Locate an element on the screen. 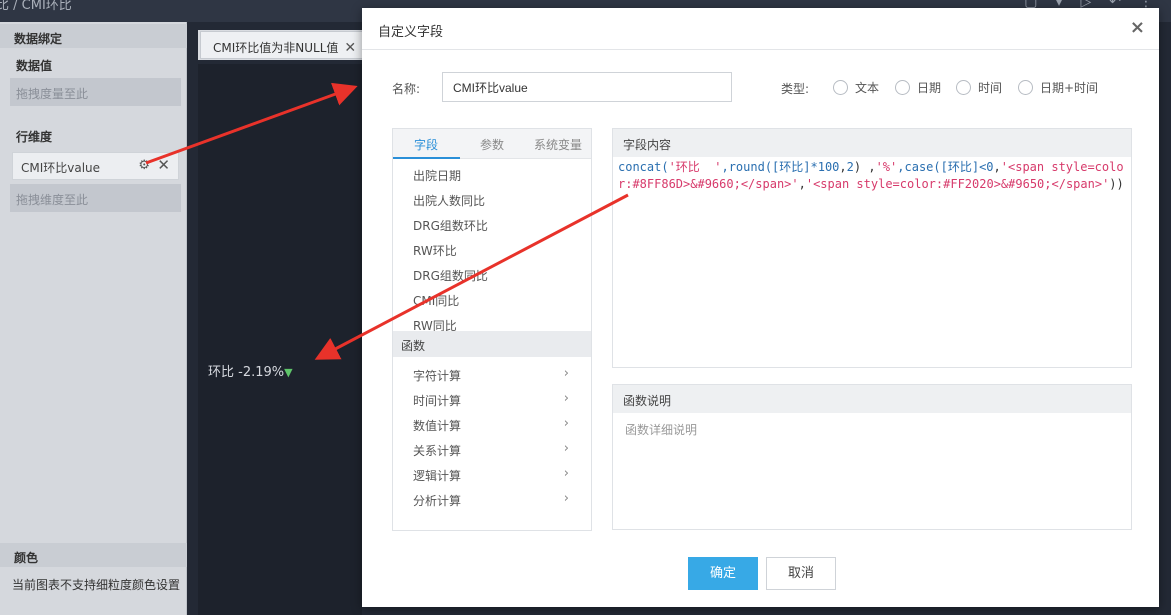 The height and width of the screenshot is (615, 1171). function-section-header: 函数 is located at coordinates (492, 344).